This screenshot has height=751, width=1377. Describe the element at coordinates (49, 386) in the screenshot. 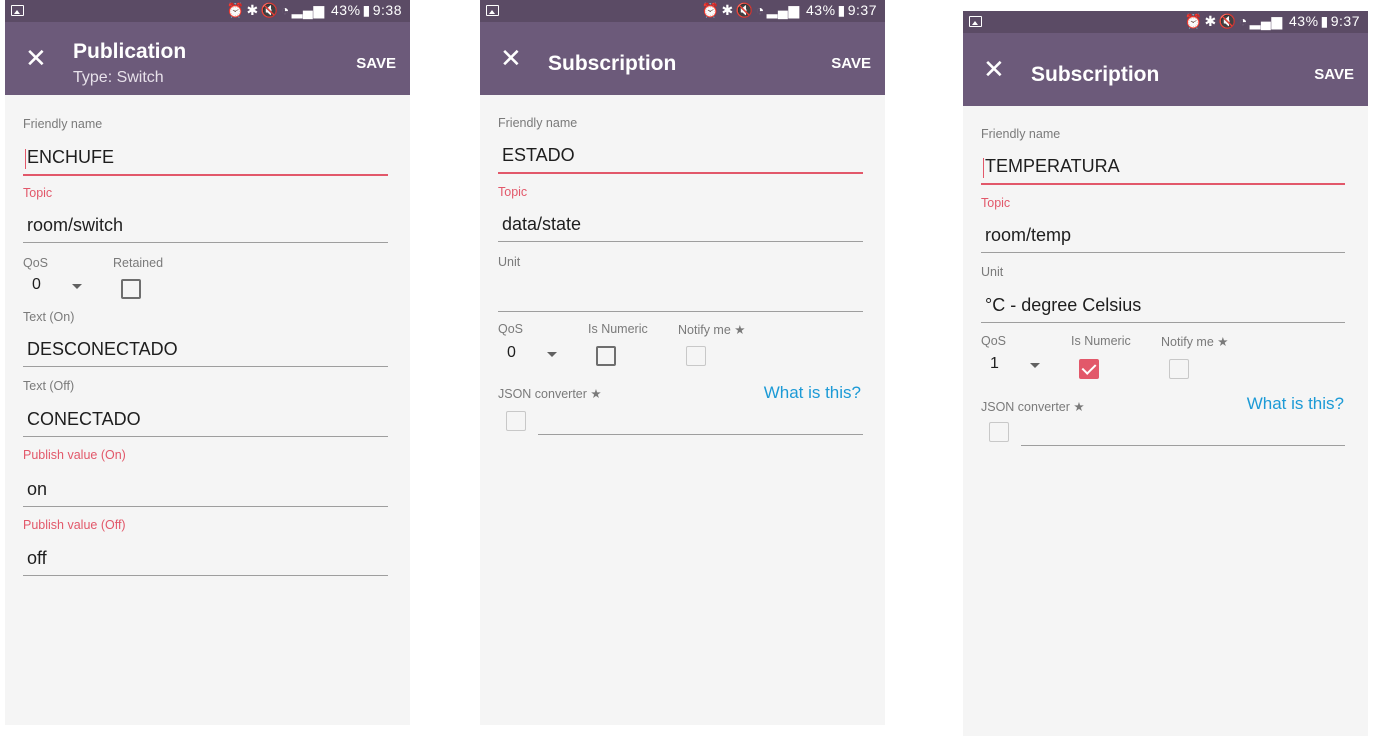

I see `text-off-label: Text (Off)` at that location.